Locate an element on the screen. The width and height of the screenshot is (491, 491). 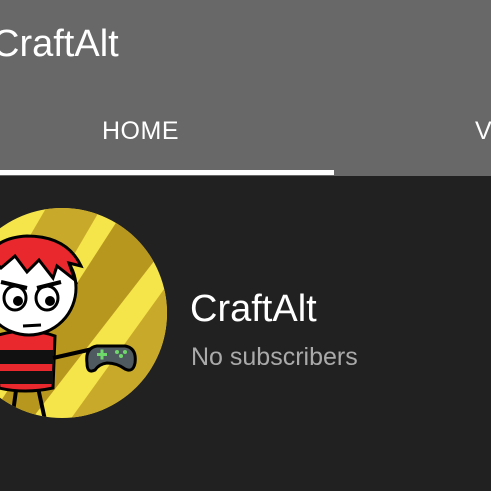
tab-home: HOME is located at coordinates (167, 138).